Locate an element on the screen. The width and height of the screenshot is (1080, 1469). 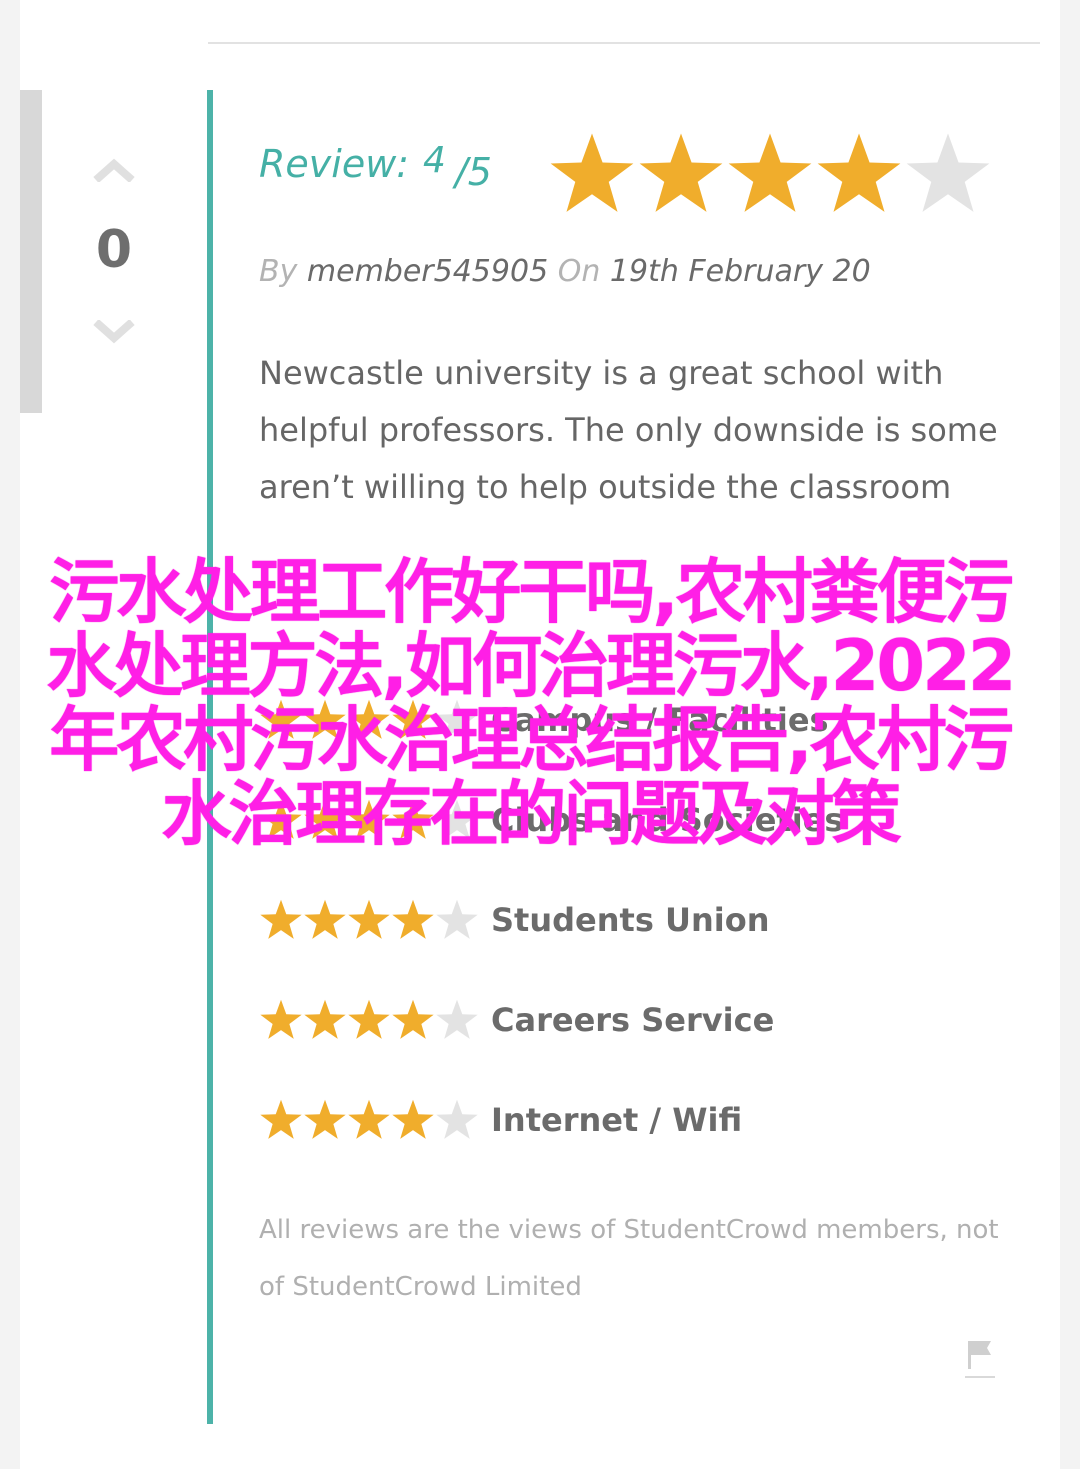
flag-icon is located at coordinates (979, 1354).